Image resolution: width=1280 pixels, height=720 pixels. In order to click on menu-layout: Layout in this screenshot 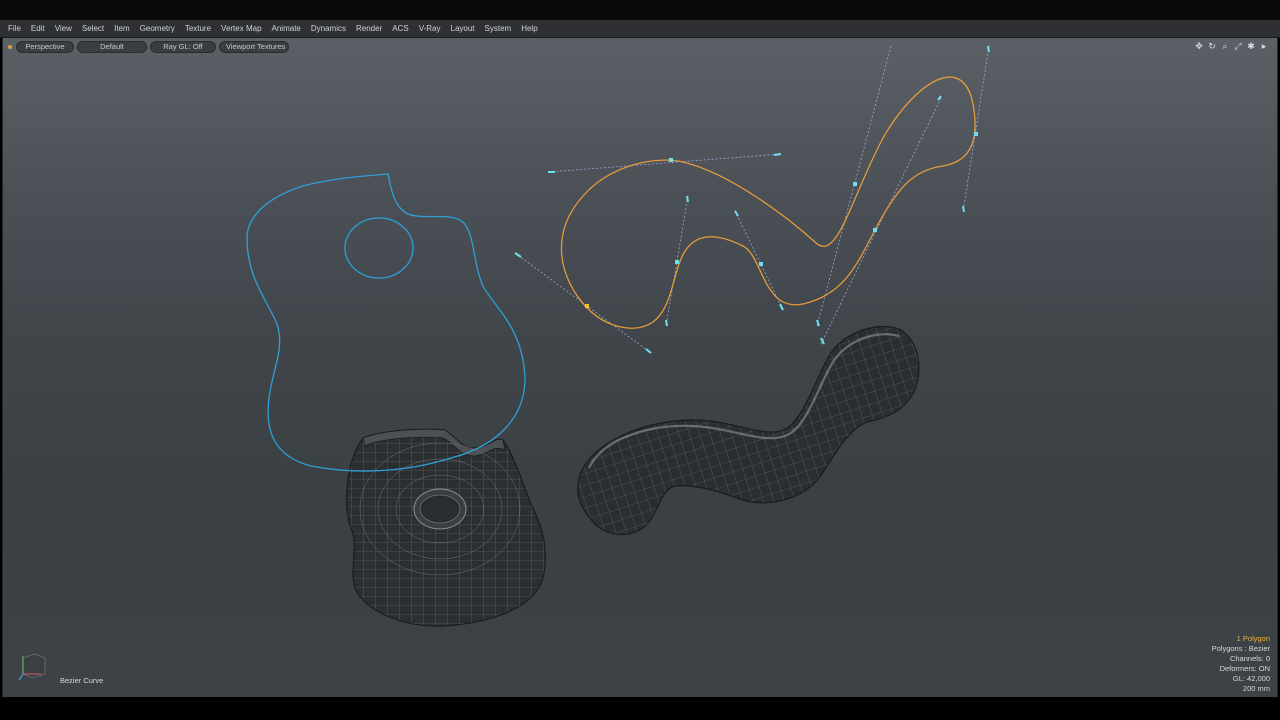, I will do `click(463, 29)`.